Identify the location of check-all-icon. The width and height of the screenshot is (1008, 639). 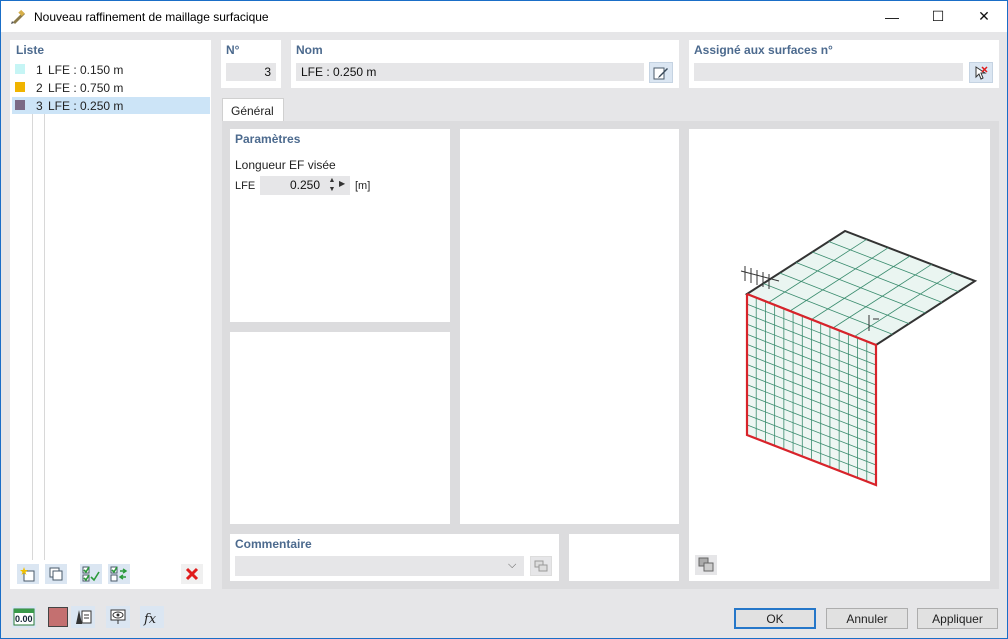
(91, 574).